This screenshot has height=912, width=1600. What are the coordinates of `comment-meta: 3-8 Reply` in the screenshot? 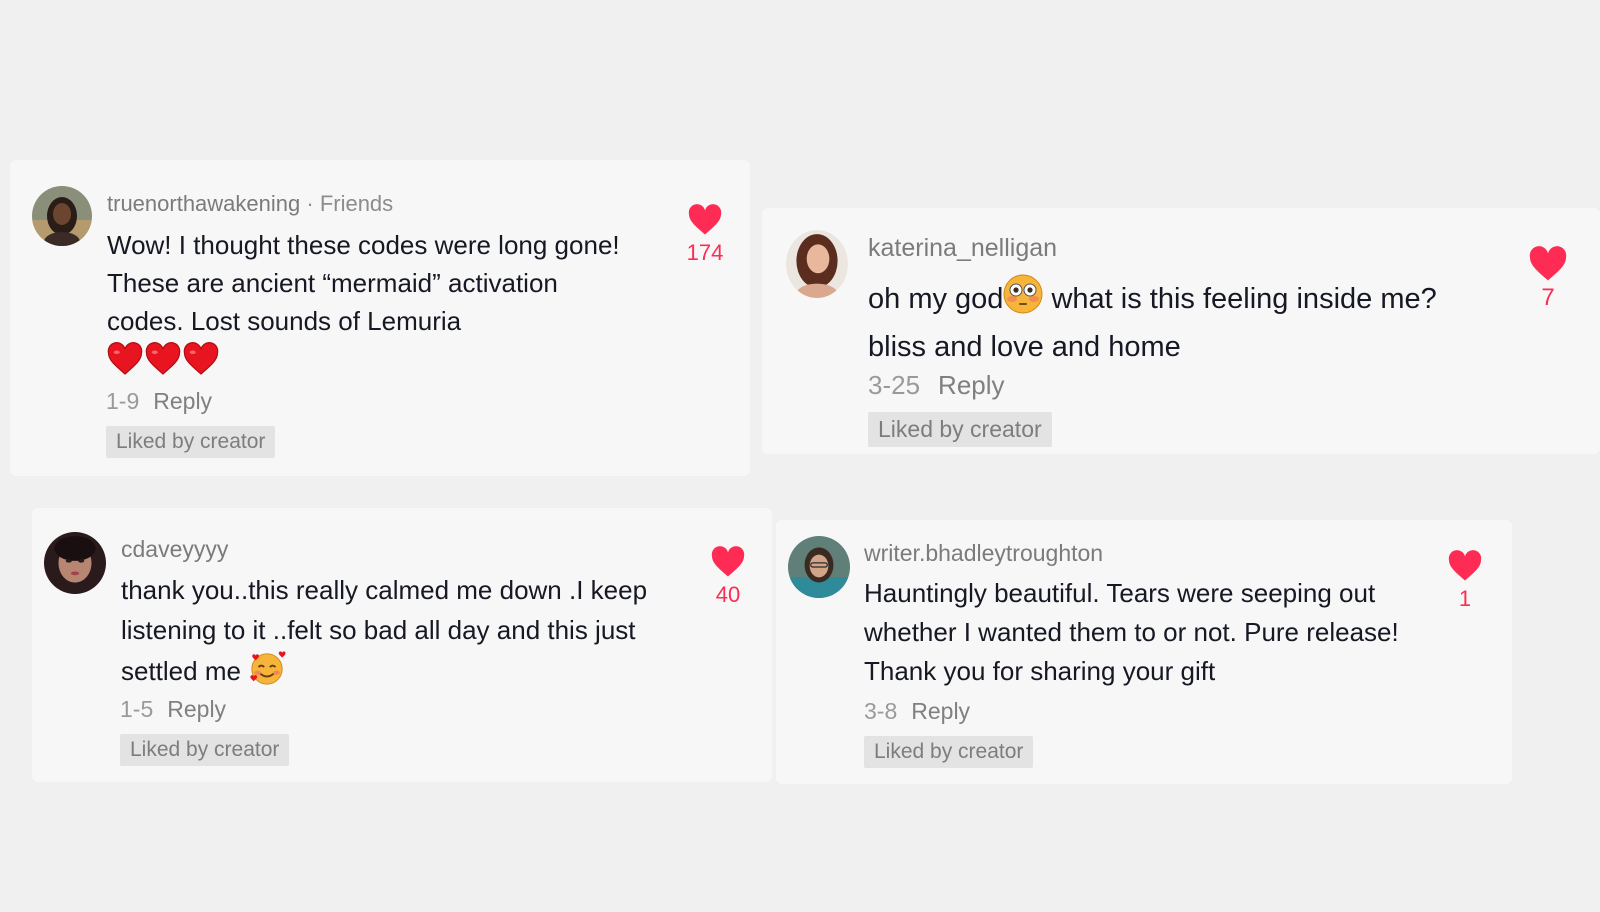 It's located at (917, 711).